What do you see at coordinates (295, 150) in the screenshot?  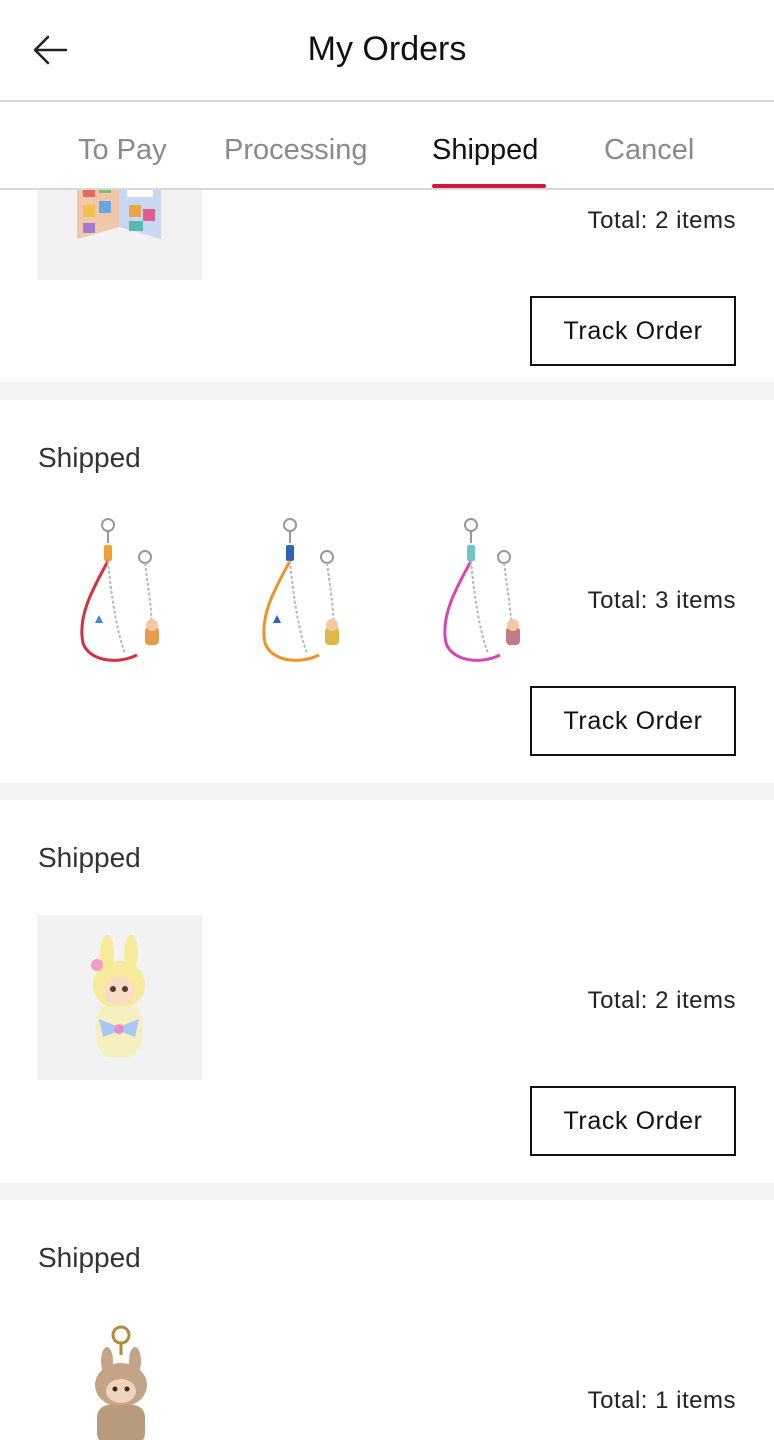 I see `tab-processing: Processing` at bounding box center [295, 150].